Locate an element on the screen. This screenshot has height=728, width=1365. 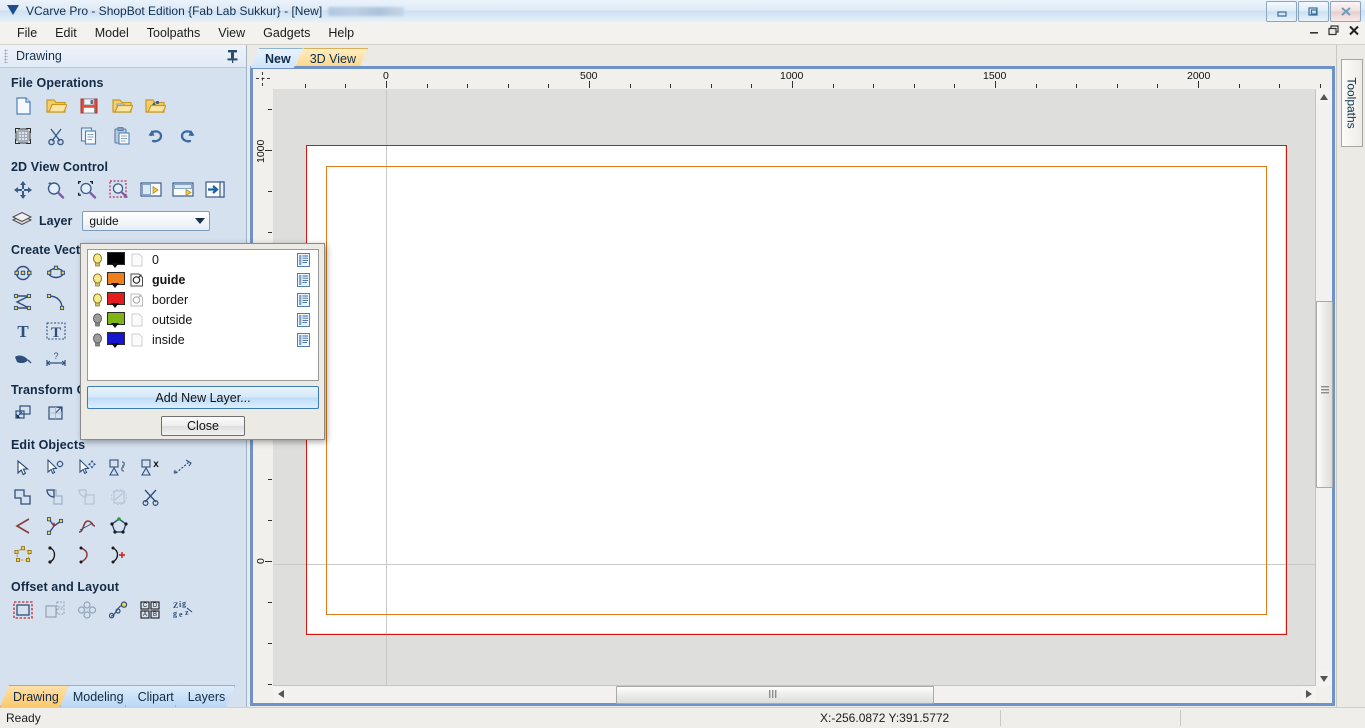
edit-text-icon: T is located at coordinates (56, 331).